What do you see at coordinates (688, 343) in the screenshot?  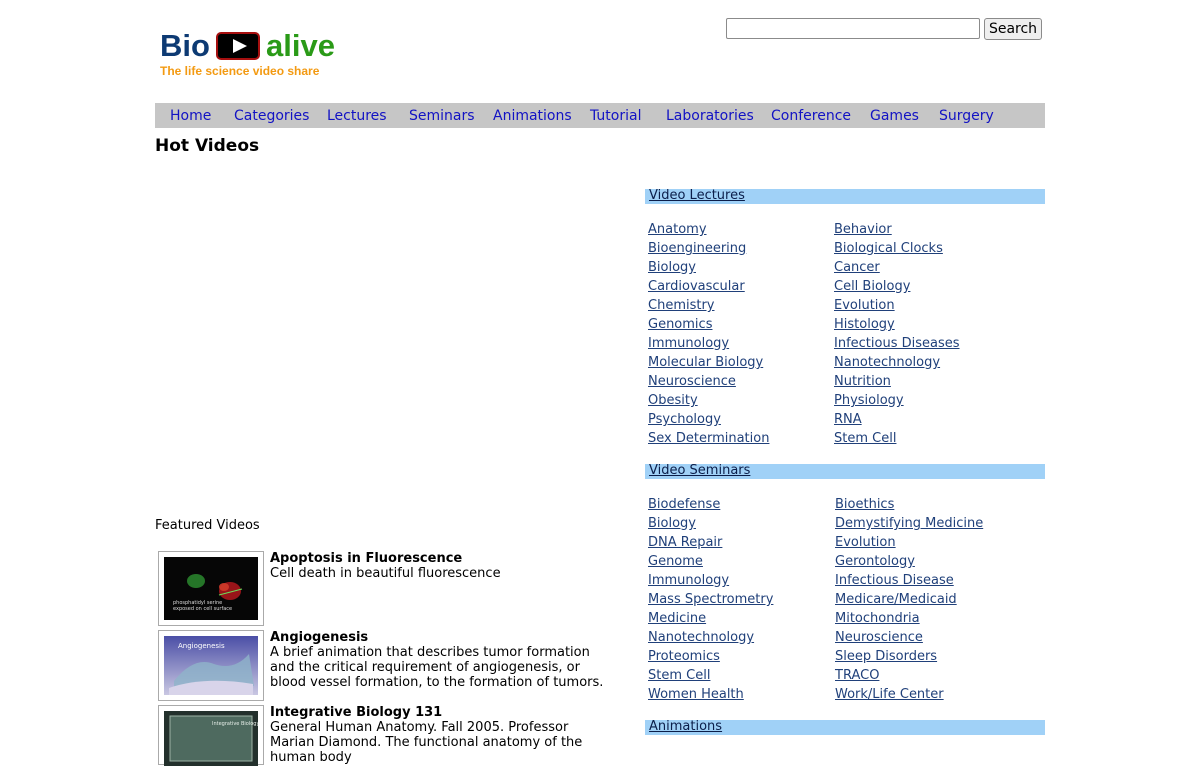 I see `lecture-link-immunology: Immunology` at bounding box center [688, 343].